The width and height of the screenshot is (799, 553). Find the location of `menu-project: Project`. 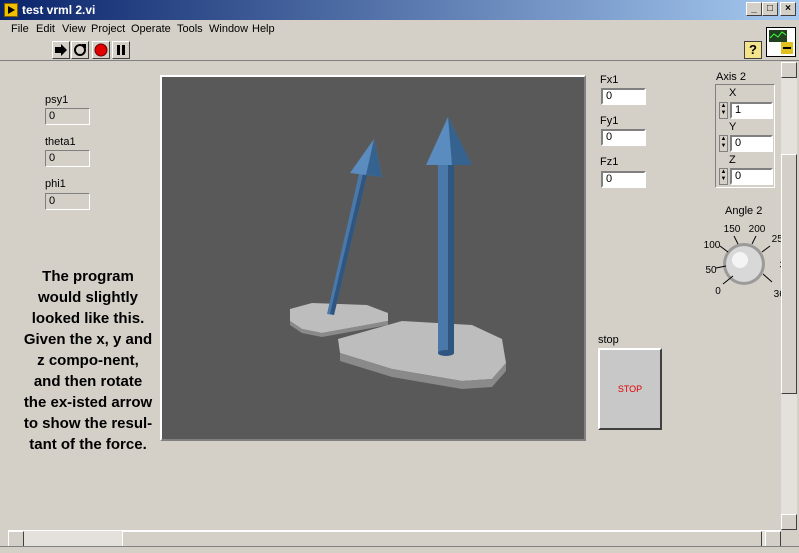

menu-project: Project is located at coordinates (108, 29).